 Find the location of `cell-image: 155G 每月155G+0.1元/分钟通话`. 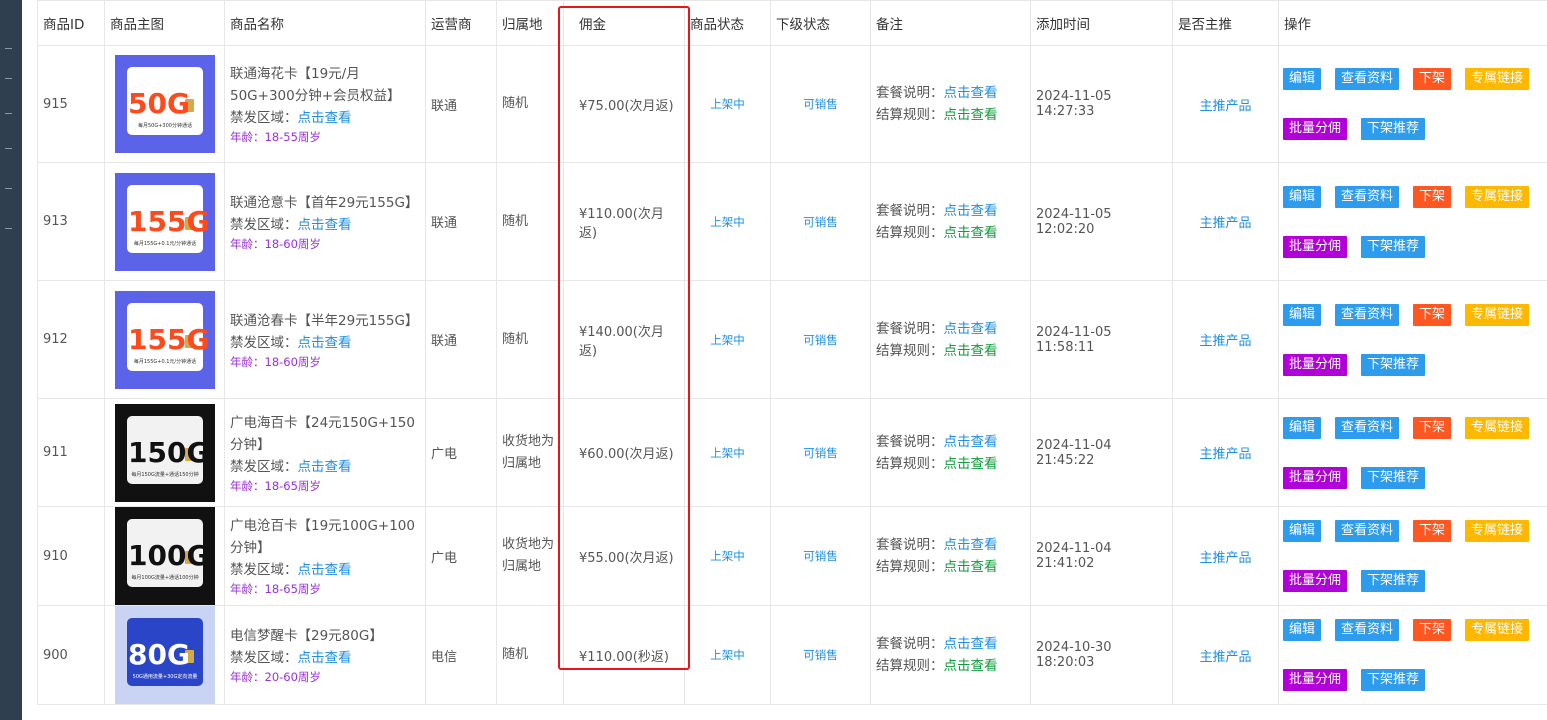

cell-image: 155G 每月155G+0.1元/分钟通话 is located at coordinates (164, 221).